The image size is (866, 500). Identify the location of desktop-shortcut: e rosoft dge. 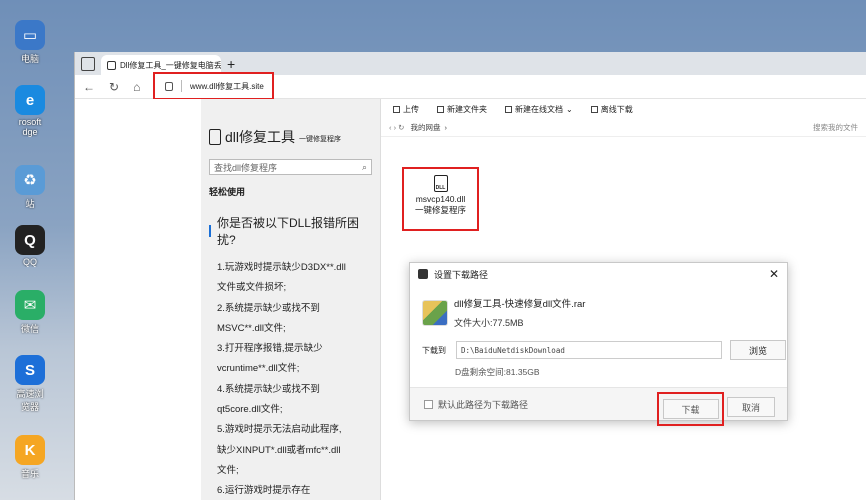
(30, 111).